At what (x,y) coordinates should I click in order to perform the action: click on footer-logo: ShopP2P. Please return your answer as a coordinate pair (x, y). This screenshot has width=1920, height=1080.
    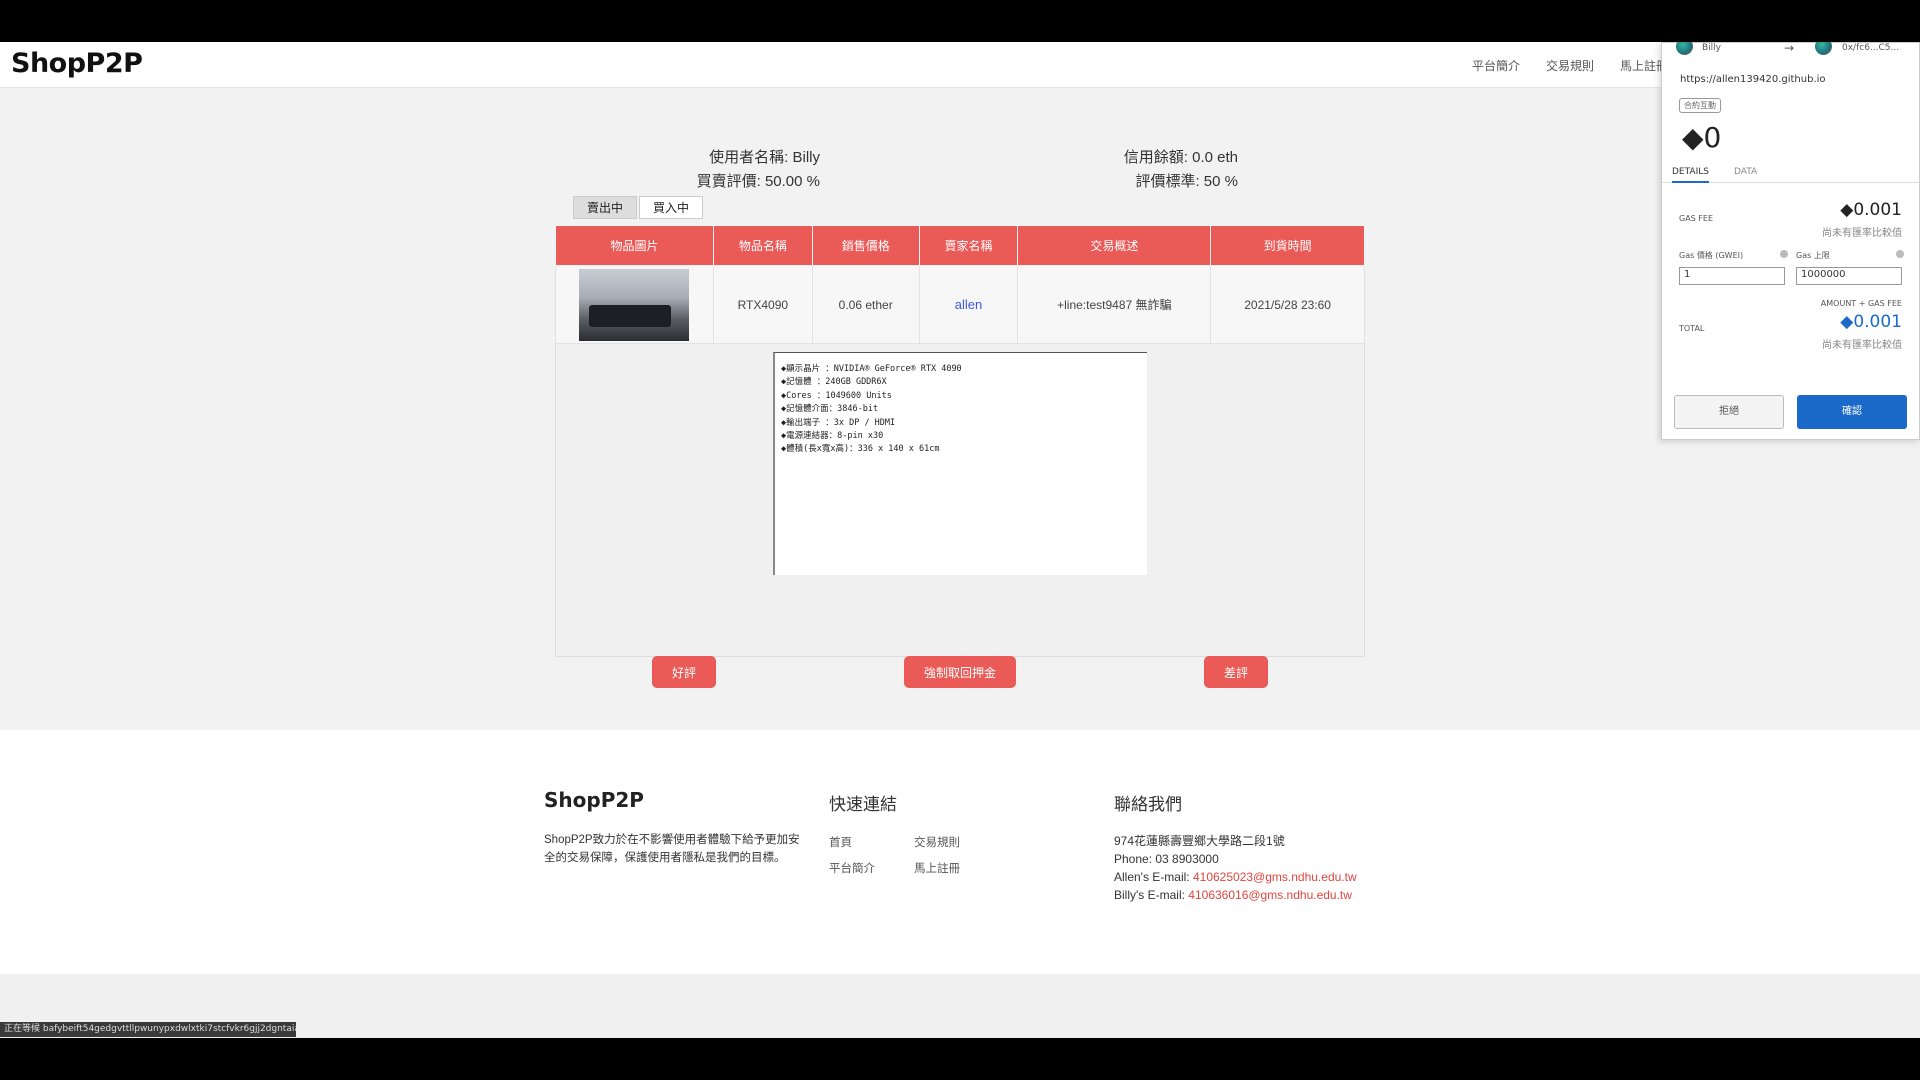
    Looking at the image, I should click on (594, 800).